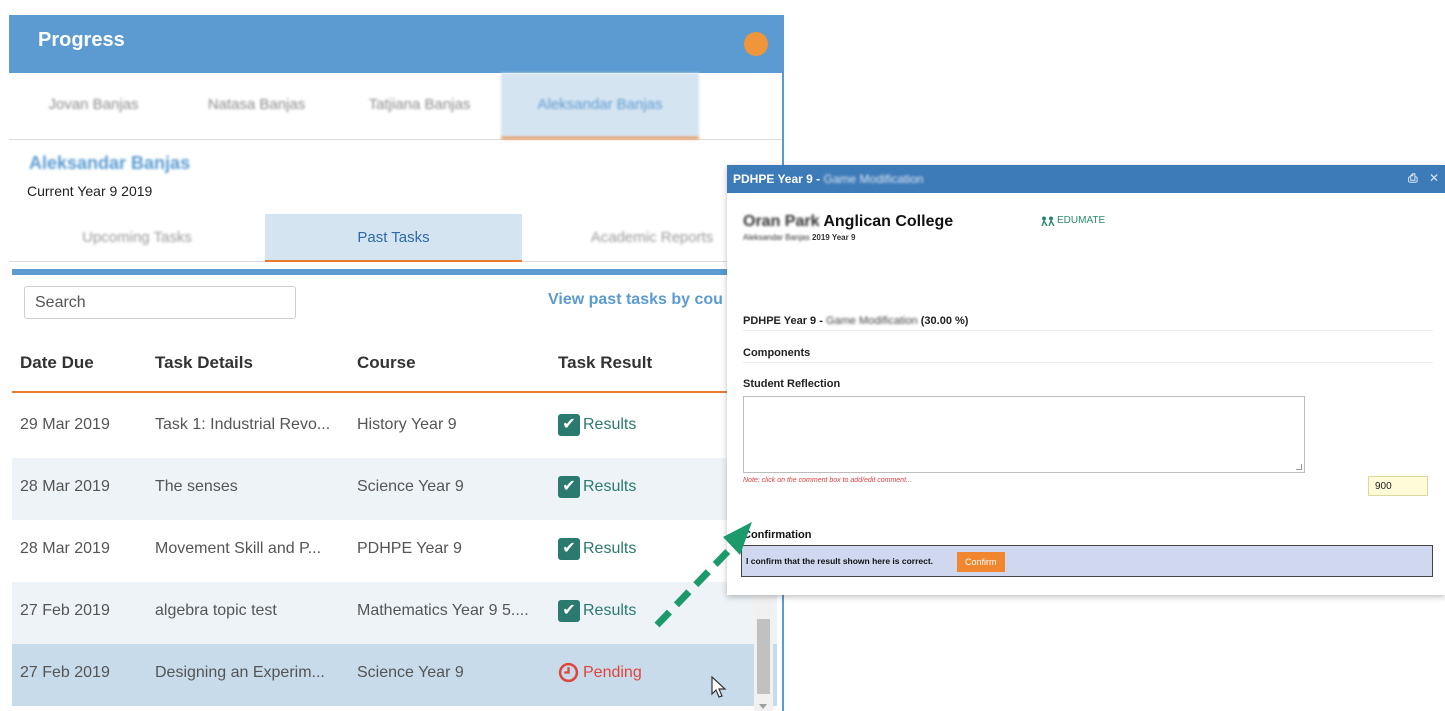 This screenshot has width=1445, height=711. Describe the element at coordinates (981, 562) in the screenshot. I see `confirm-button: Confirm` at that location.